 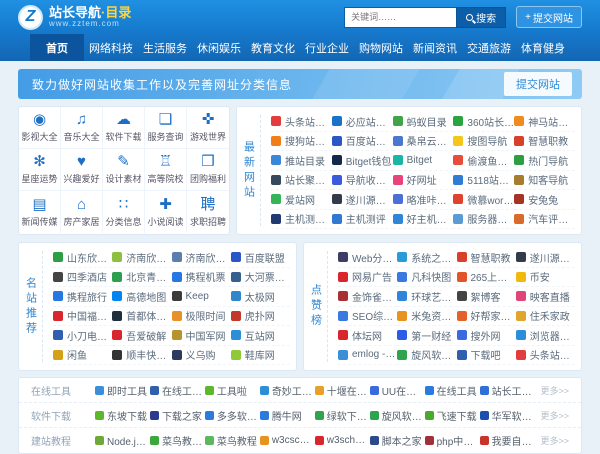 What do you see at coordinates (301, 161) in the screenshot?
I see `site-link: 推站目录` at bounding box center [301, 161].